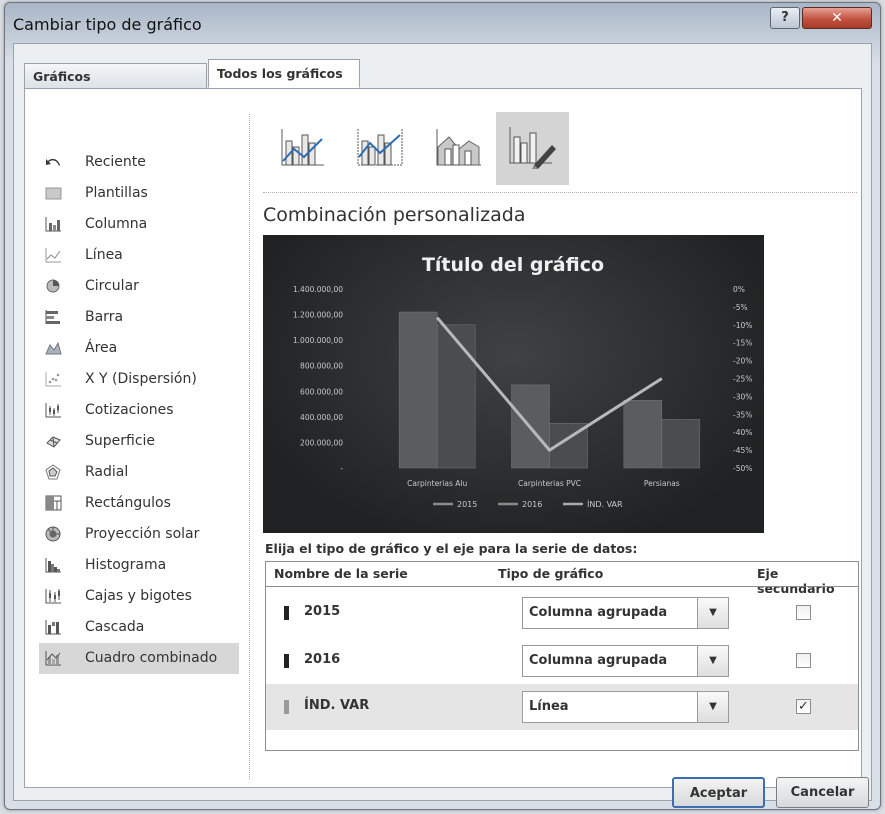 This screenshot has height=814, width=885. I want to click on sidebar-item-stock: Cotizaciones, so click(139, 410).